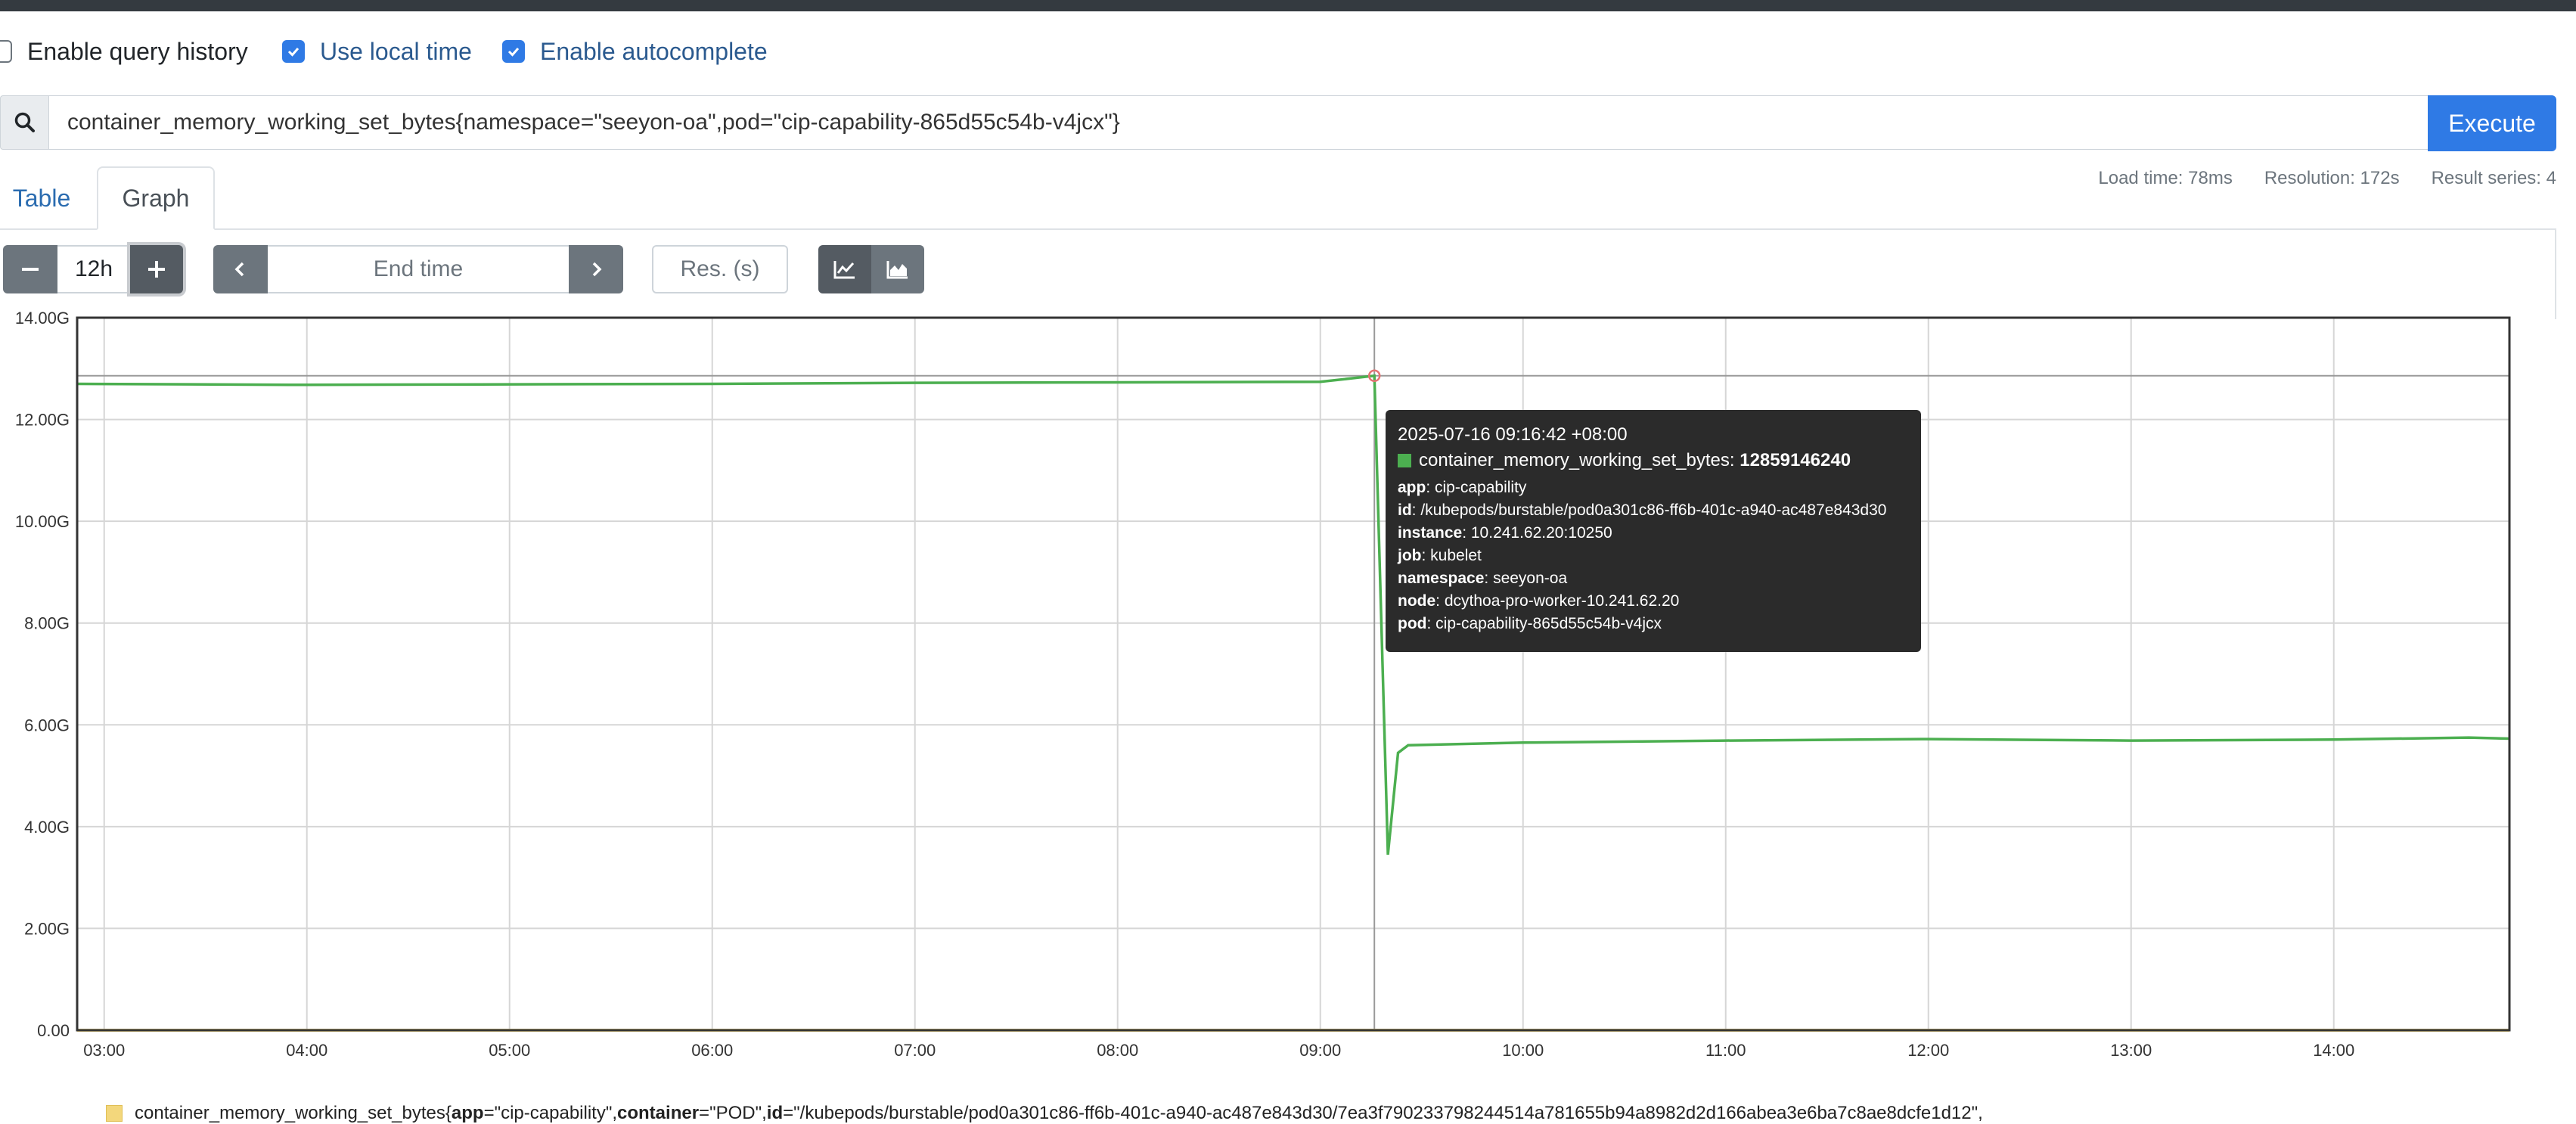 Image resolution: width=2576 pixels, height=1124 pixels. What do you see at coordinates (658, 1113) in the screenshot?
I see `legend-container-key: container` at bounding box center [658, 1113].